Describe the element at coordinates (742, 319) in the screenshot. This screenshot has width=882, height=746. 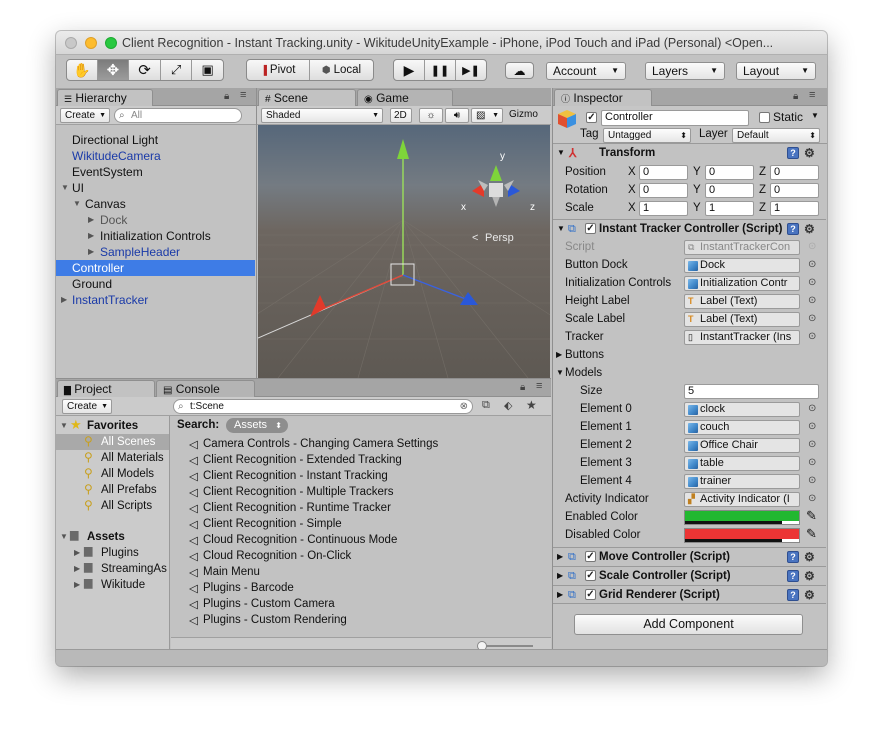
I see `scale-label-field: T Label (Text)` at that location.